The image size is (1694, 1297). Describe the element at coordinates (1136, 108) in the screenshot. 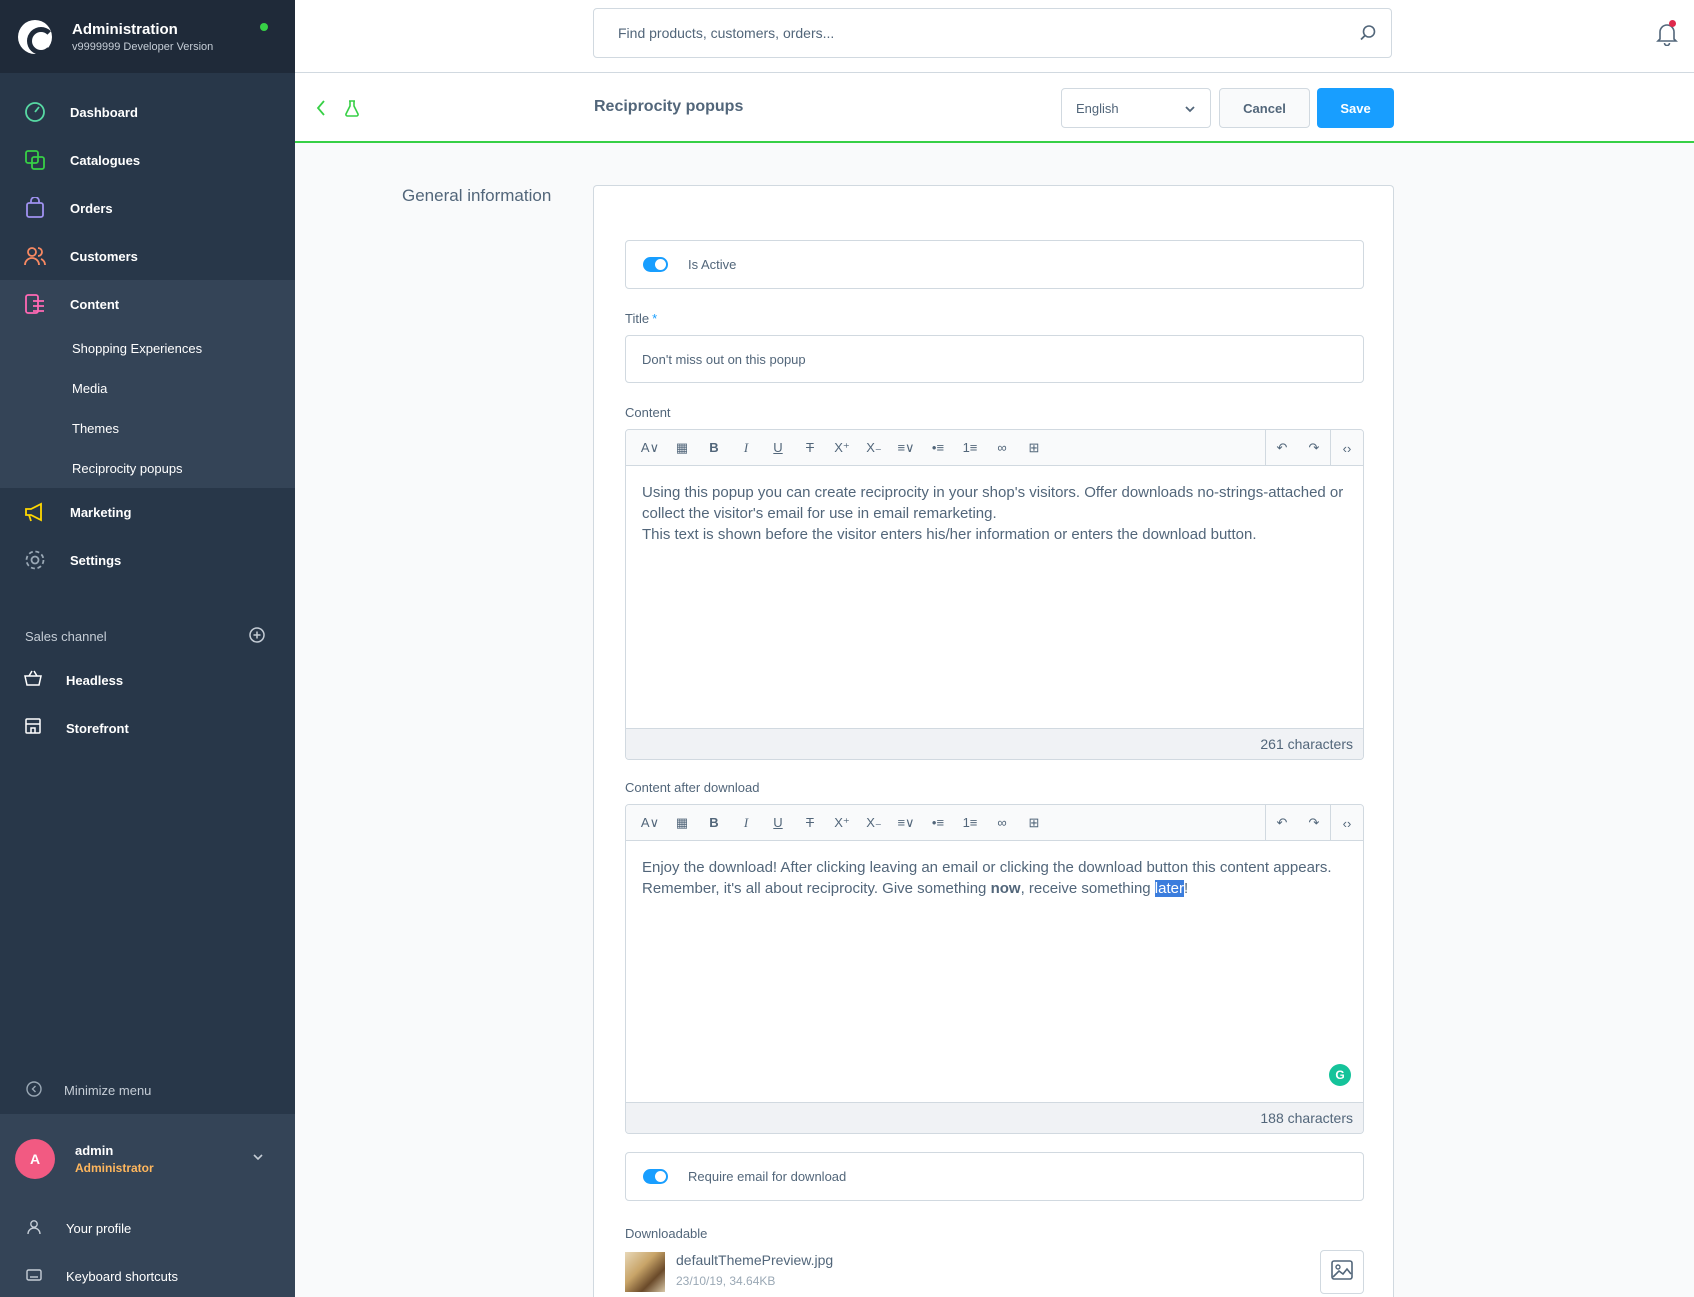

I see `language-select: English` at that location.